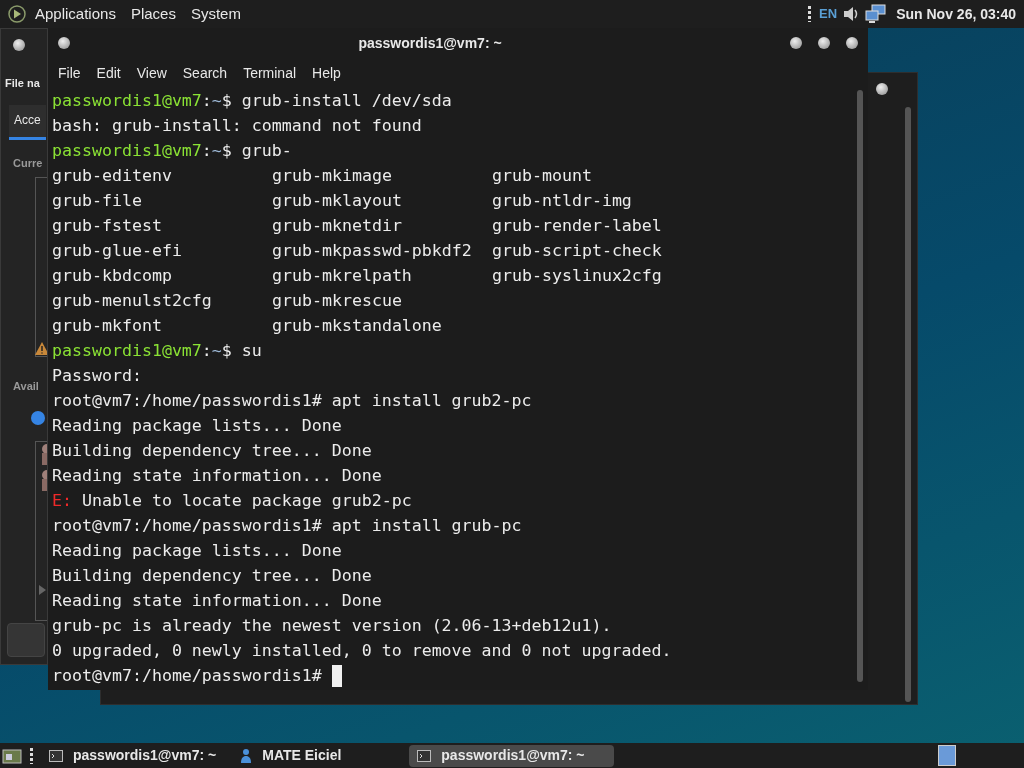  Describe the element at coordinates (270, 73) in the screenshot. I see `menu-item: Terminal` at that location.